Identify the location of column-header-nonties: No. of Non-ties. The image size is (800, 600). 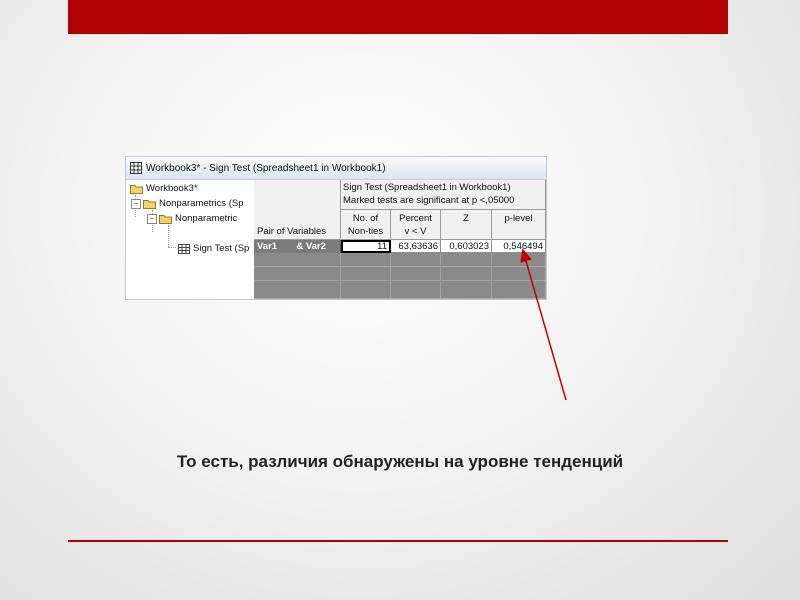
(366, 225).